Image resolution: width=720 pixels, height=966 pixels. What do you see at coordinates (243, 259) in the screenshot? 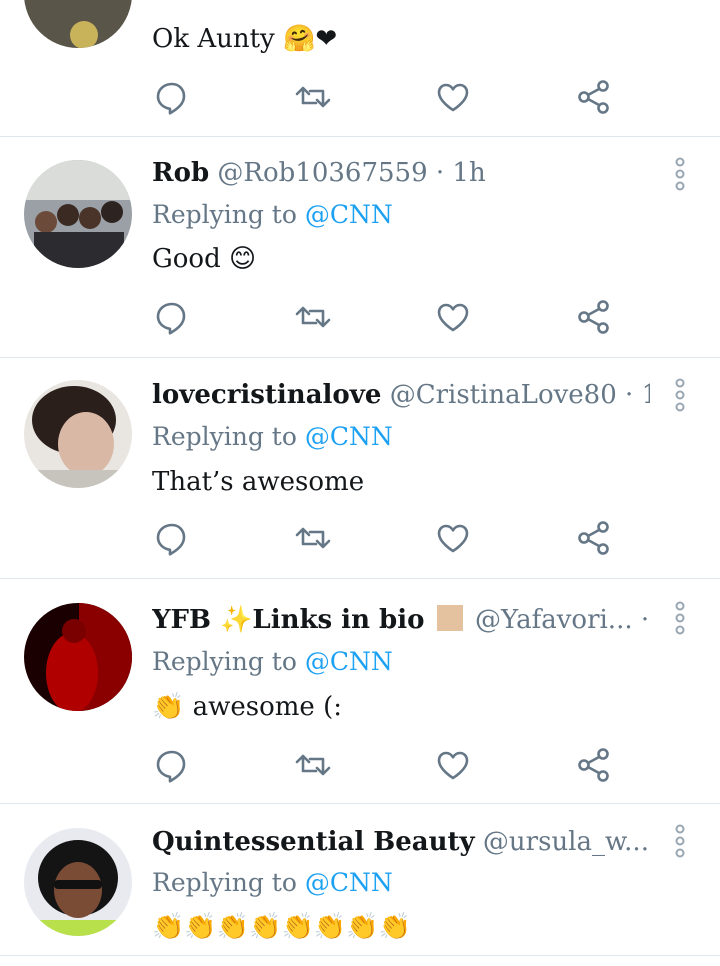
I see `emoji: 😊` at bounding box center [243, 259].